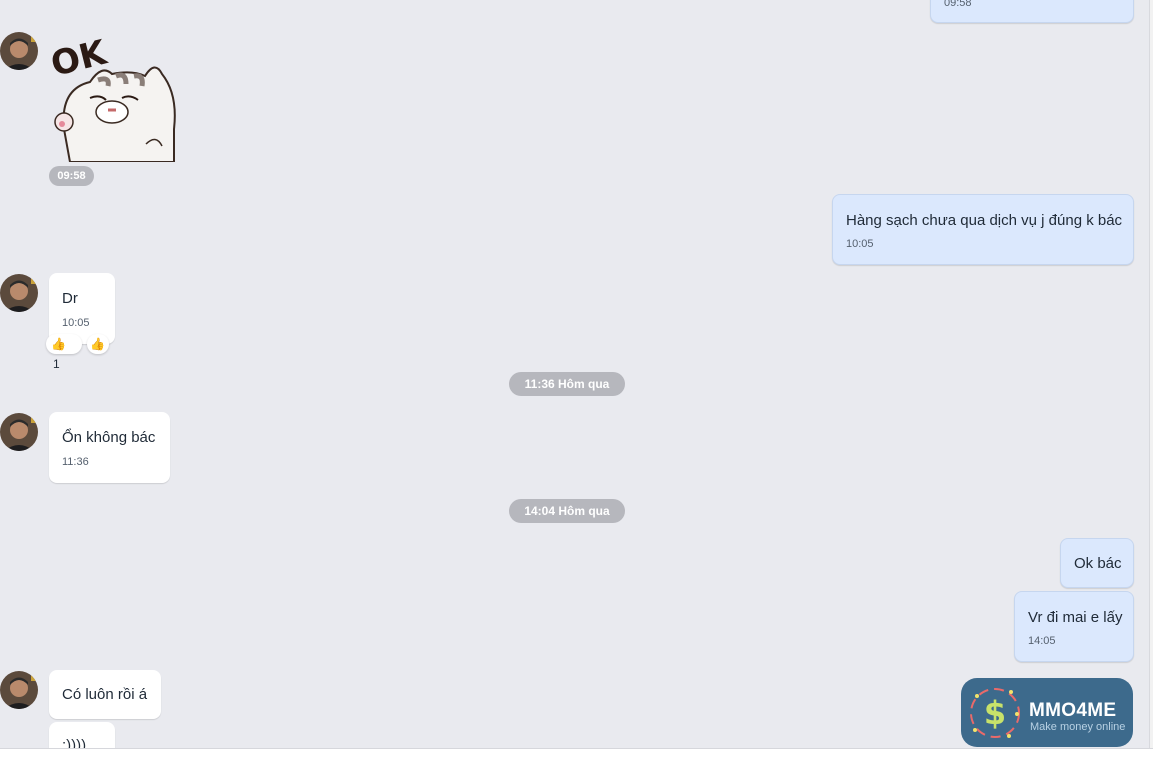 The height and width of the screenshot is (761, 1153). I want to click on reaction-badge: 👍 1, so click(64, 352).